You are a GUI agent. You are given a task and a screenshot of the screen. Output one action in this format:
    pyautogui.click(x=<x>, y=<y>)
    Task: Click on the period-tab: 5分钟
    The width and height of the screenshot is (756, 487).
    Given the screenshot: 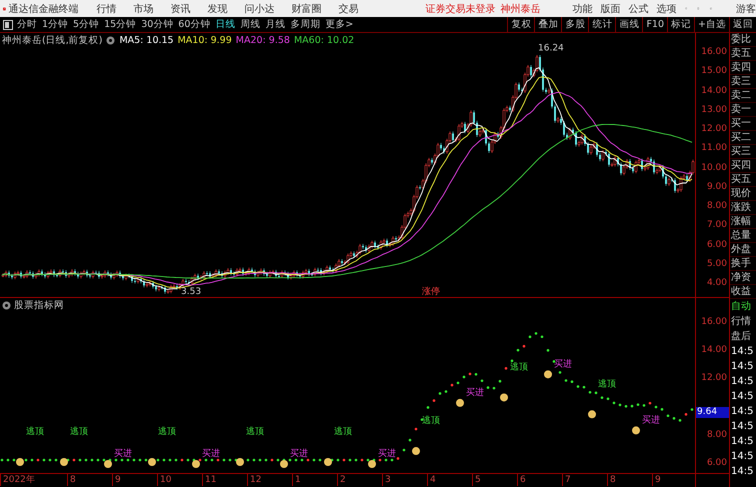 What is the action you would take?
    pyautogui.click(x=86, y=24)
    